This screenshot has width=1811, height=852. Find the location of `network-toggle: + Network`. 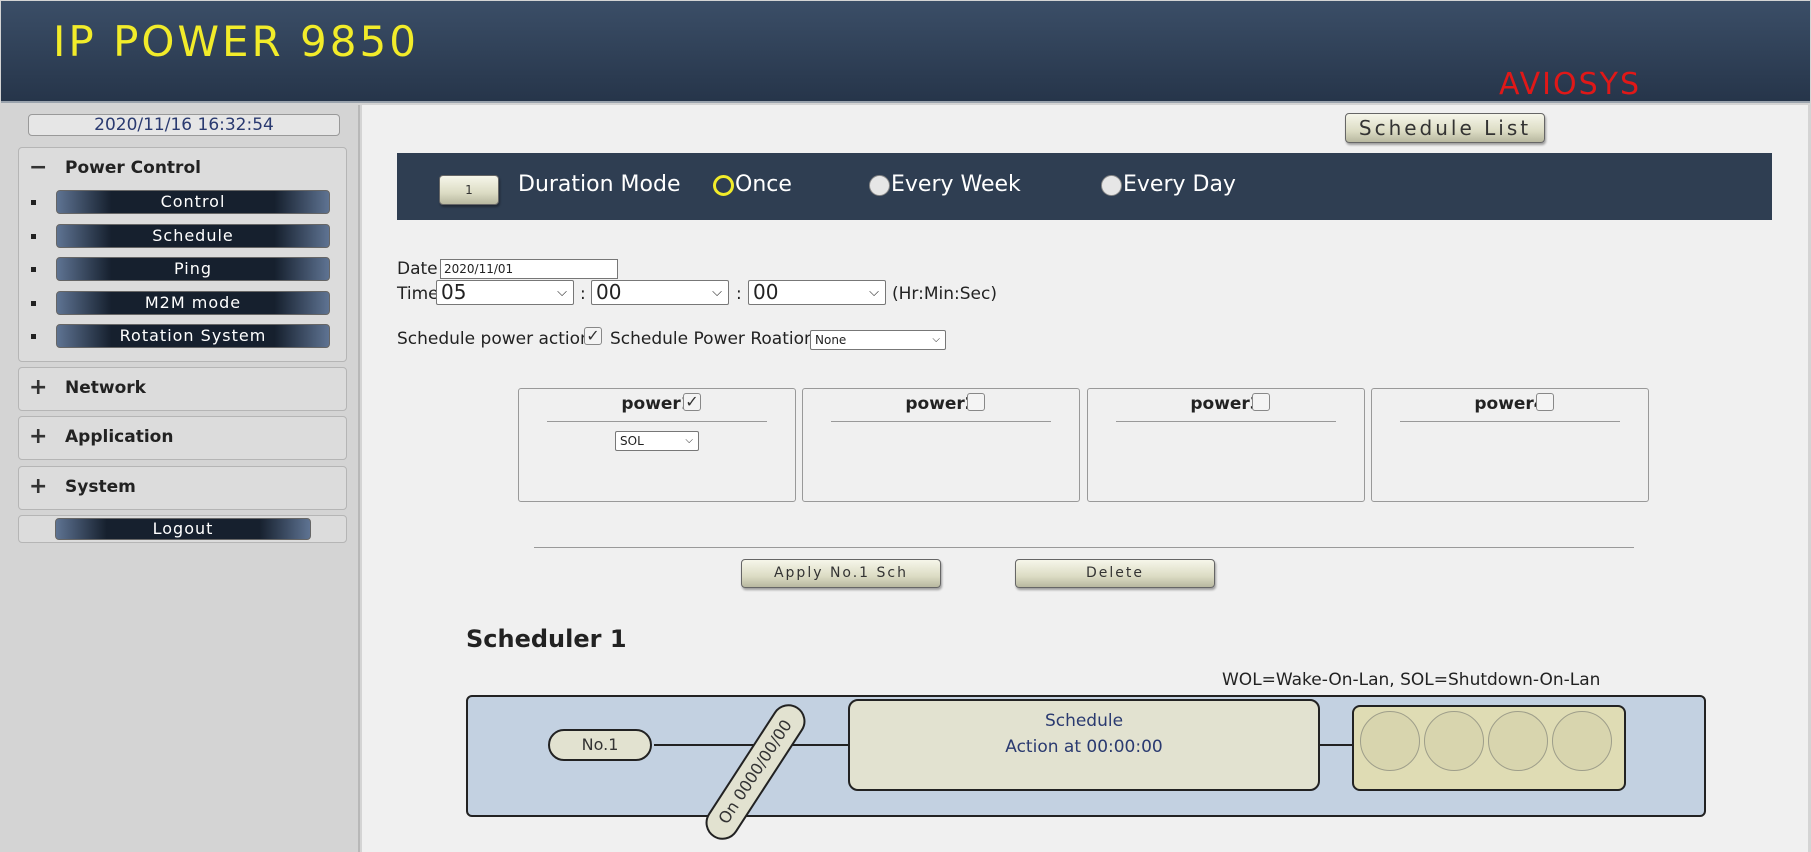

network-toggle: + Network is located at coordinates (87, 388).